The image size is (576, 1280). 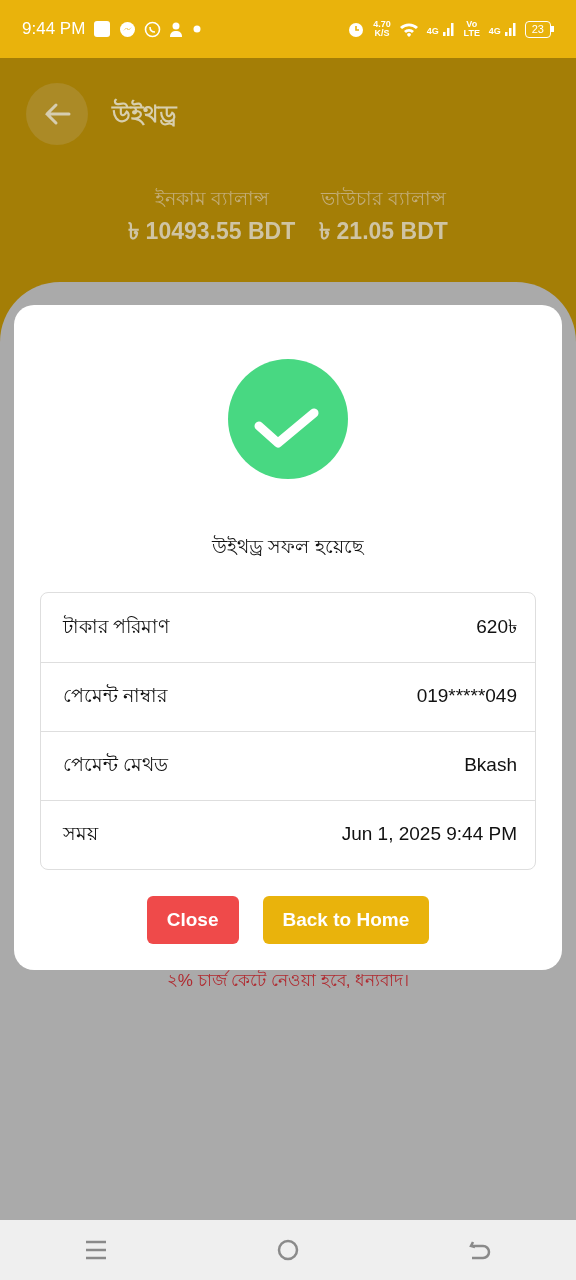 What do you see at coordinates (288, 1250) in the screenshot?
I see `home-icon` at bounding box center [288, 1250].